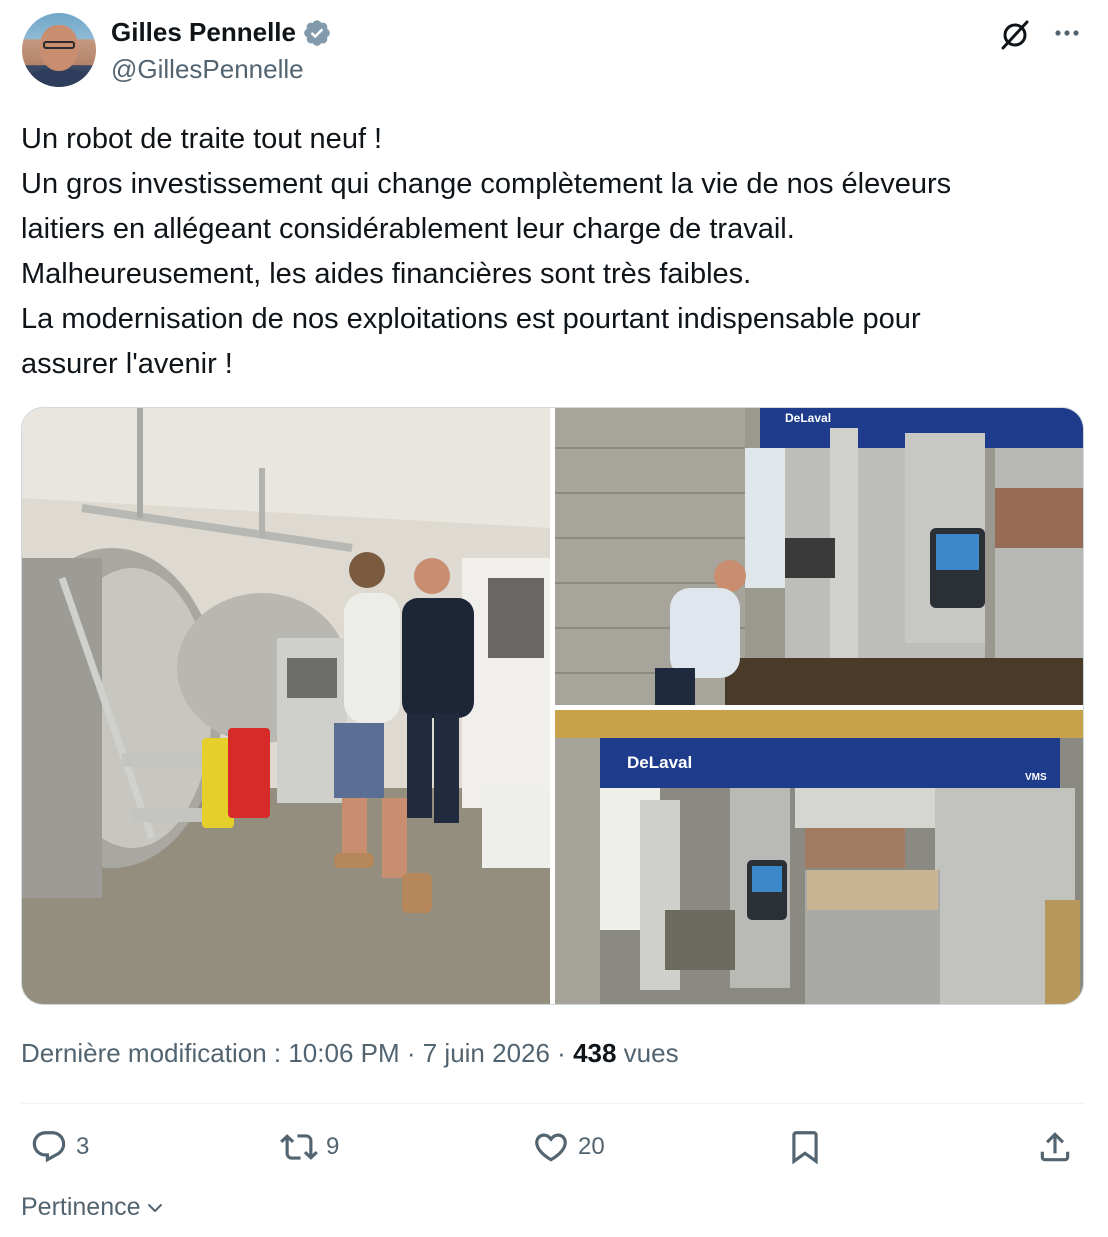 Image resolution: width=1108 pixels, height=1237 pixels. I want to click on reply-sort-dropdown: Pertinence, so click(93, 1207).